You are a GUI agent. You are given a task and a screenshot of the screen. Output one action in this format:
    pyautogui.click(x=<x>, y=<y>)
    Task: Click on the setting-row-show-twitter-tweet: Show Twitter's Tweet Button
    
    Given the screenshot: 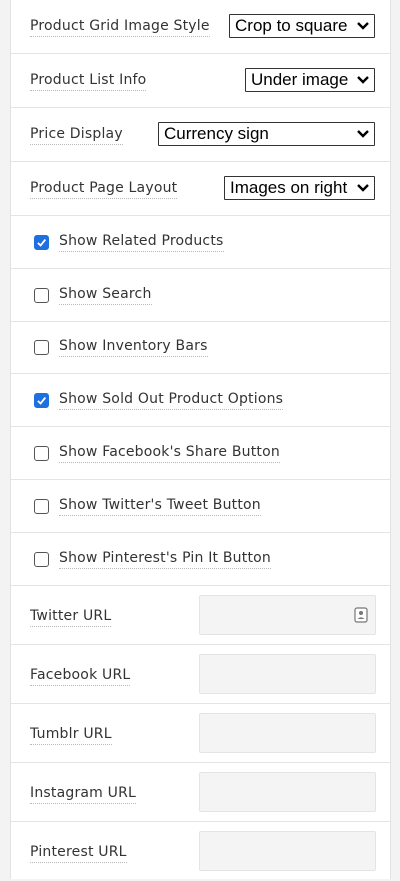 What is the action you would take?
    pyautogui.click(x=200, y=506)
    